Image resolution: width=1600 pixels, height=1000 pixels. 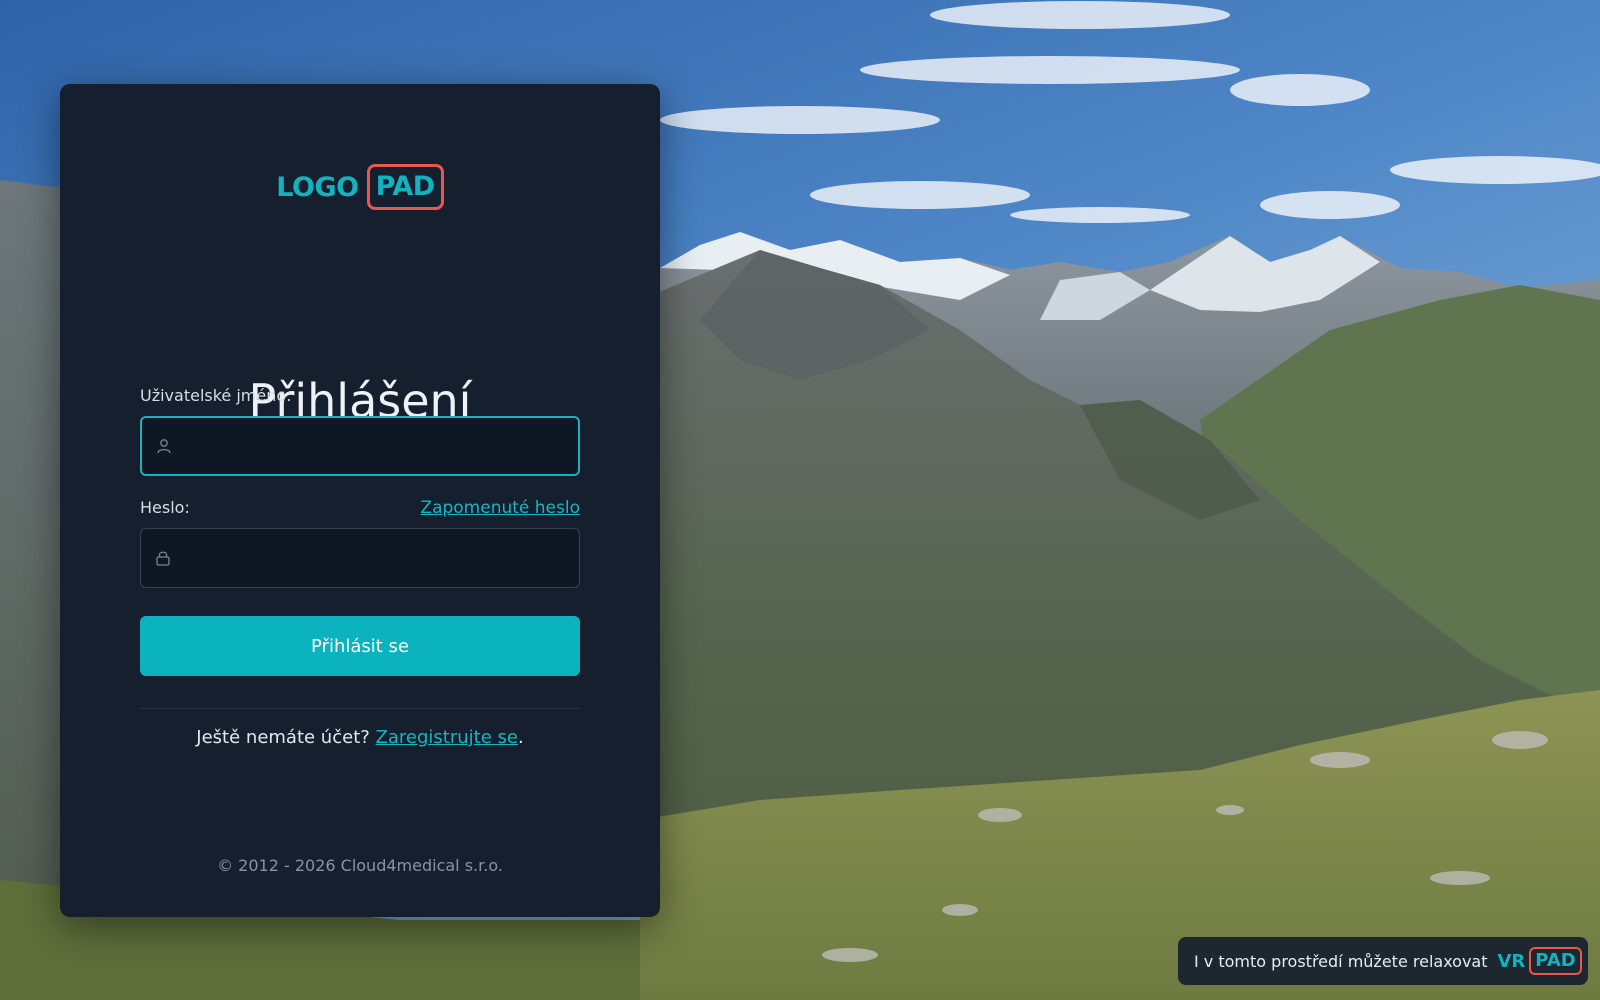 What do you see at coordinates (1341, 961) in the screenshot?
I see `vr-badge-text: I v tomto prostředí můžete relaxovat` at bounding box center [1341, 961].